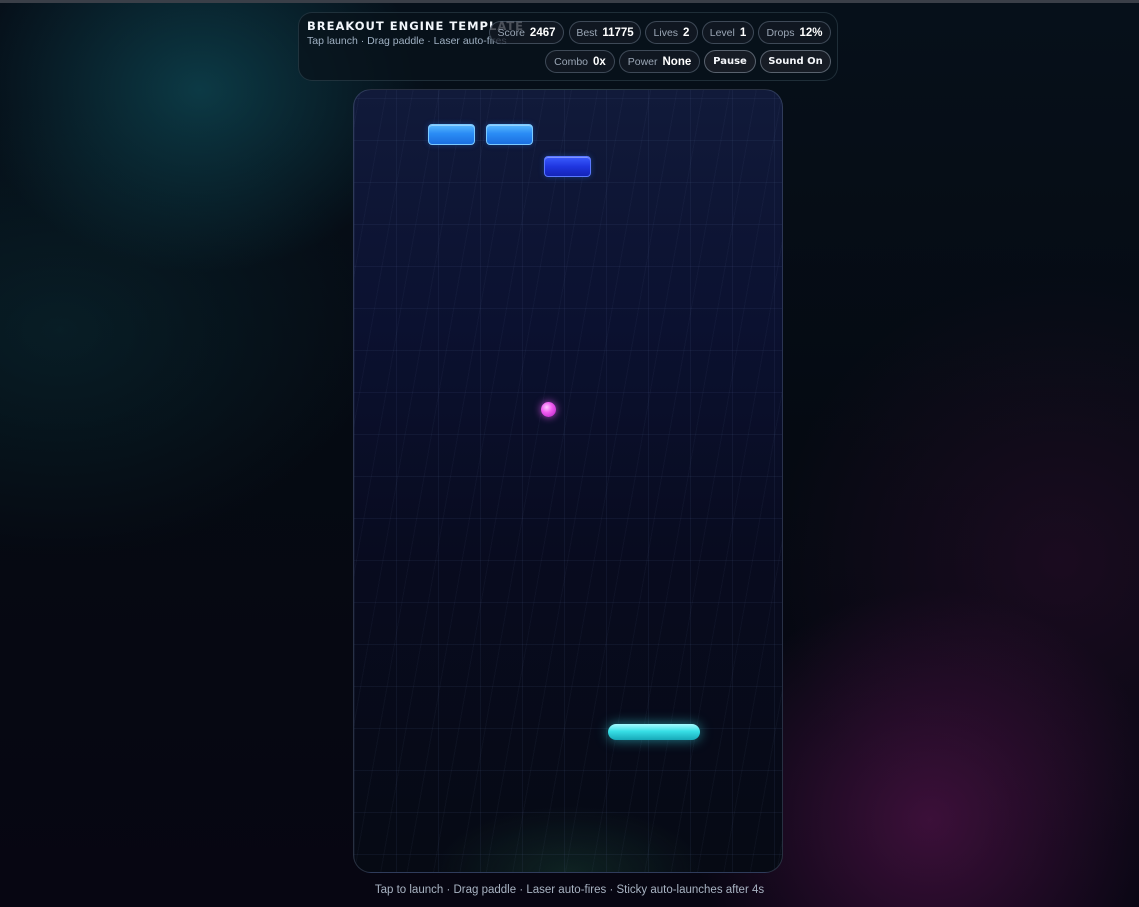 Image resolution: width=1139 pixels, height=907 pixels. I want to click on level-stat: Level 1, so click(728, 32).